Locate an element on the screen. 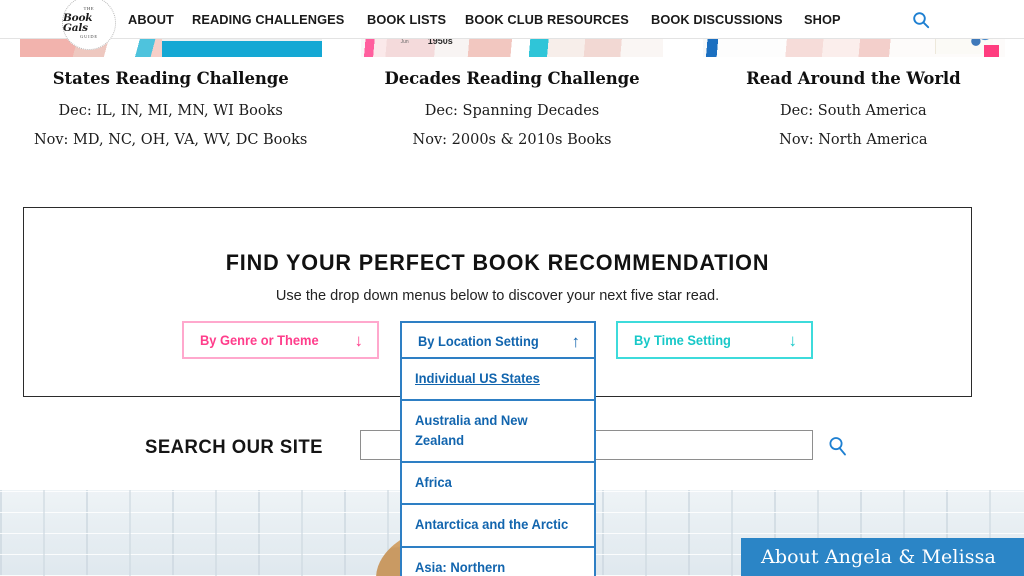  about-angela-melissa-banner: About Angela & Melissa is located at coordinates (882, 557).